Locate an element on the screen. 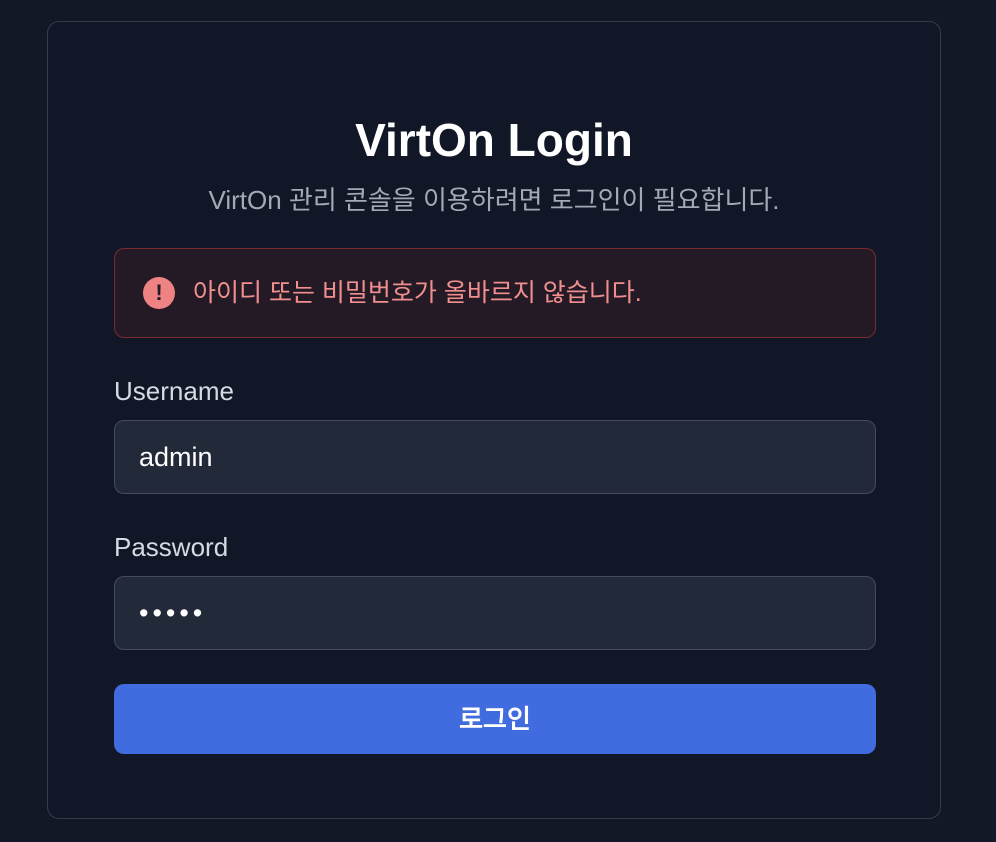 The image size is (996, 842). page-subtitle: VirtOn 관리 콘솔을 이용하려면 로그인이 필요합니다. is located at coordinates (494, 200).